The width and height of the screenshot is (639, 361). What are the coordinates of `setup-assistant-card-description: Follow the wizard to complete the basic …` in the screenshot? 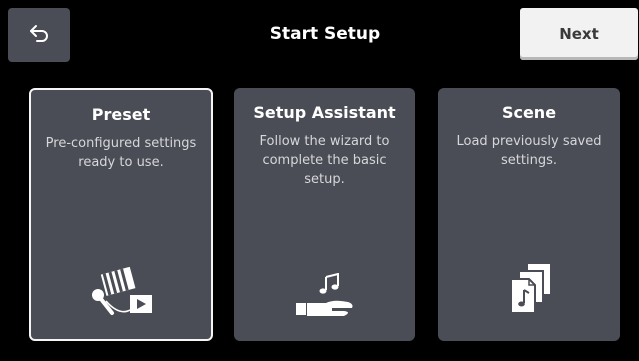 It's located at (324, 160).